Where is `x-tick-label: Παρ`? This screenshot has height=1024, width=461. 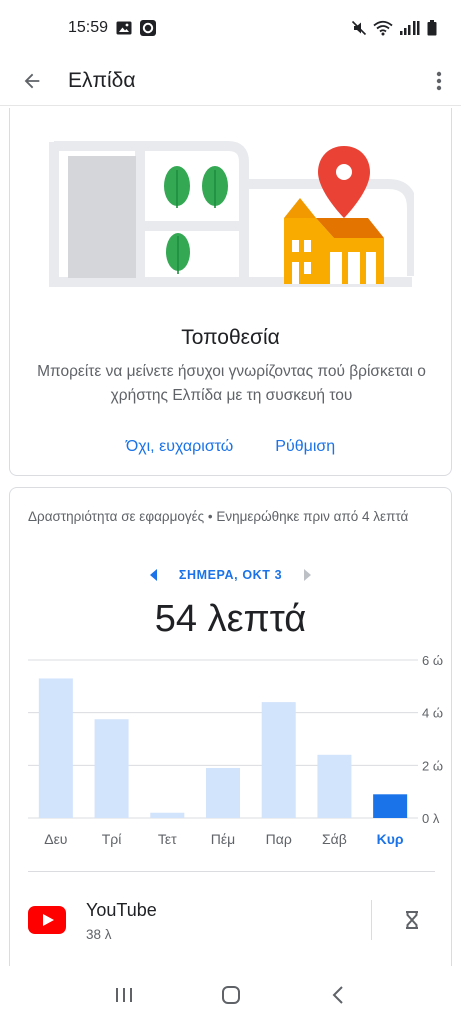 x-tick-label: Παρ is located at coordinates (279, 839).